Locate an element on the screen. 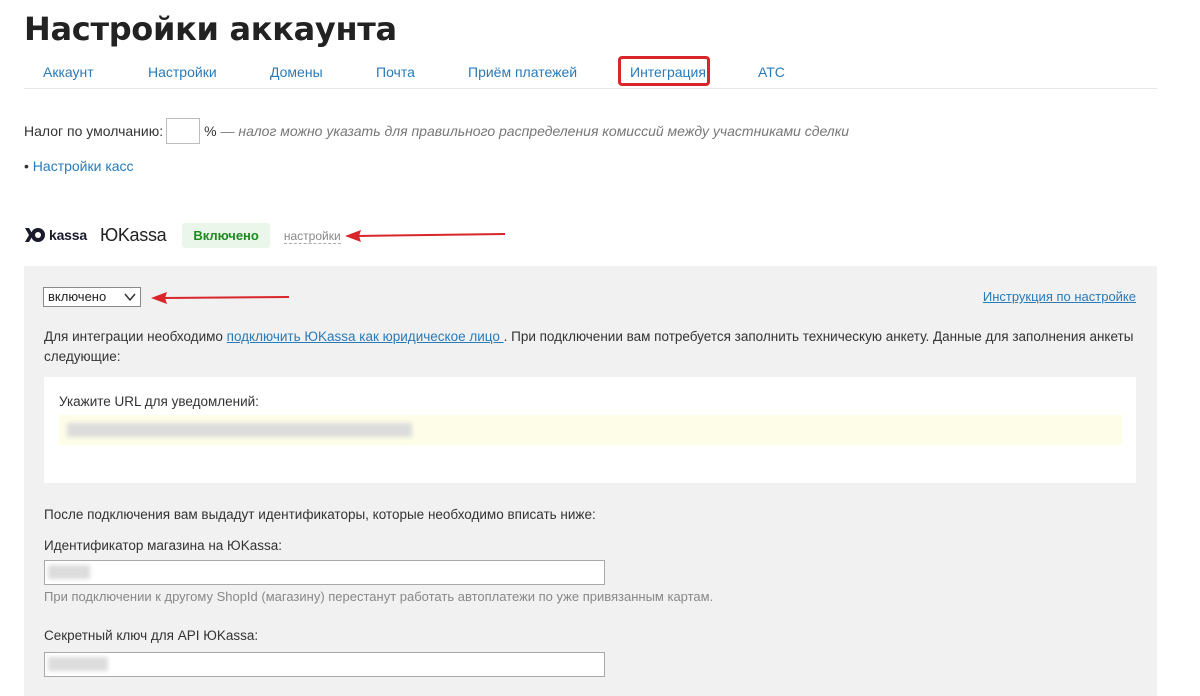 Image resolution: width=1200 pixels, height=696 pixels. tax-label: Налог по умолчанию: is located at coordinates (94, 131).